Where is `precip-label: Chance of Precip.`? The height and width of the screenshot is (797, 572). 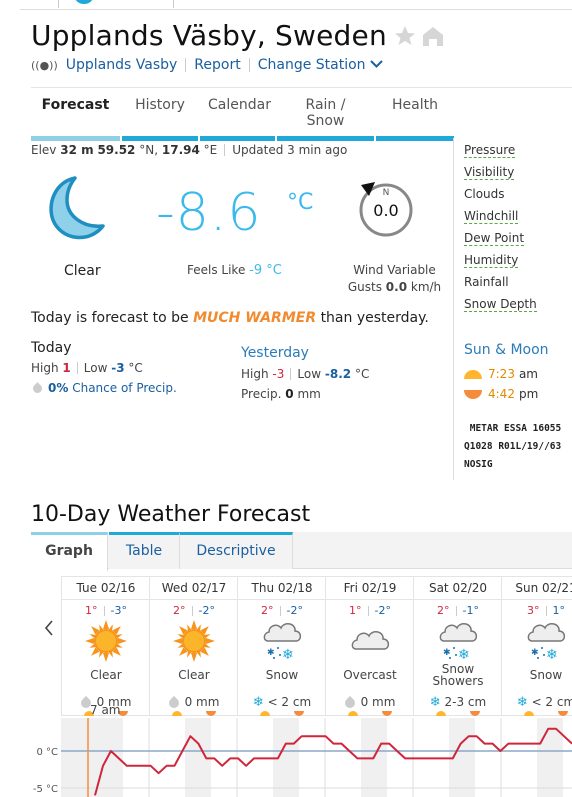 precip-label: Chance of Precip. is located at coordinates (124, 388).